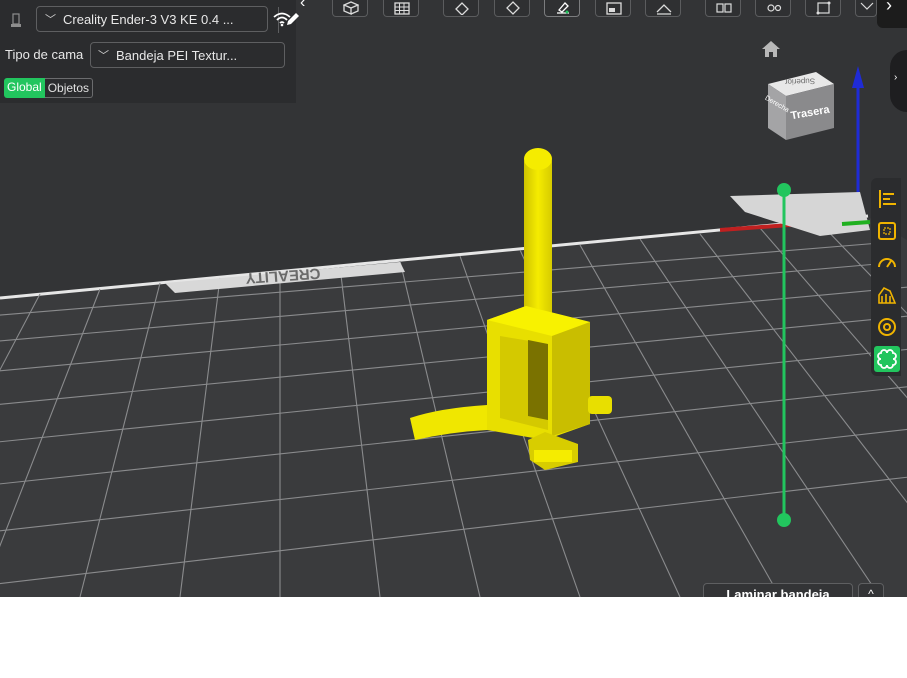  What do you see at coordinates (889, 7) in the screenshot?
I see `chevron-right-icon: ›` at bounding box center [889, 7].